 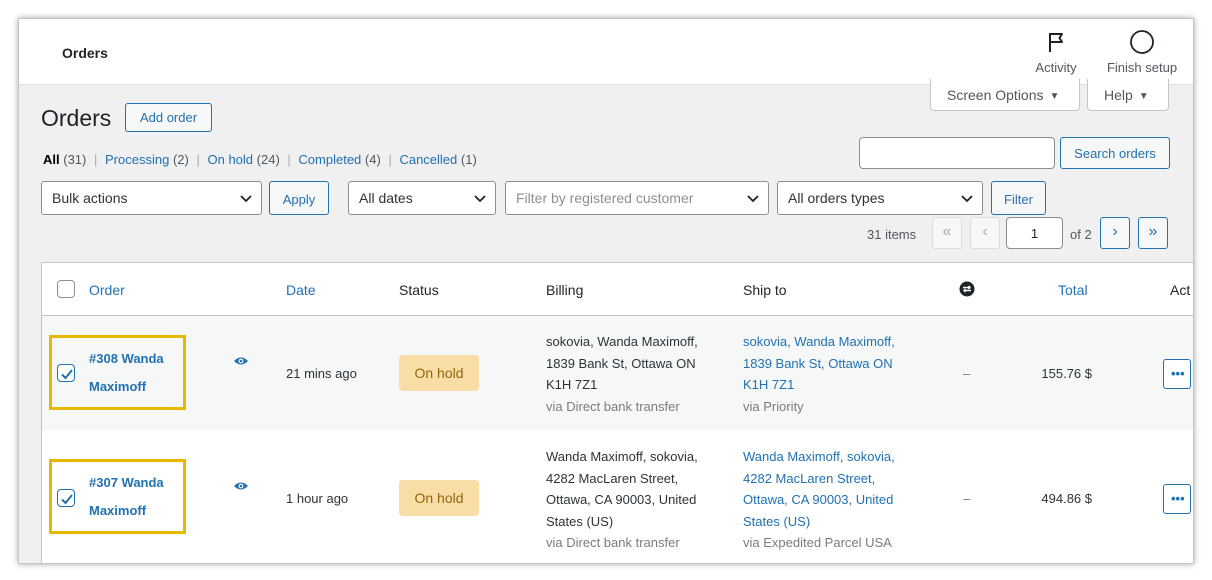 I want to click on column-actions: Act, so click(x=1180, y=290).